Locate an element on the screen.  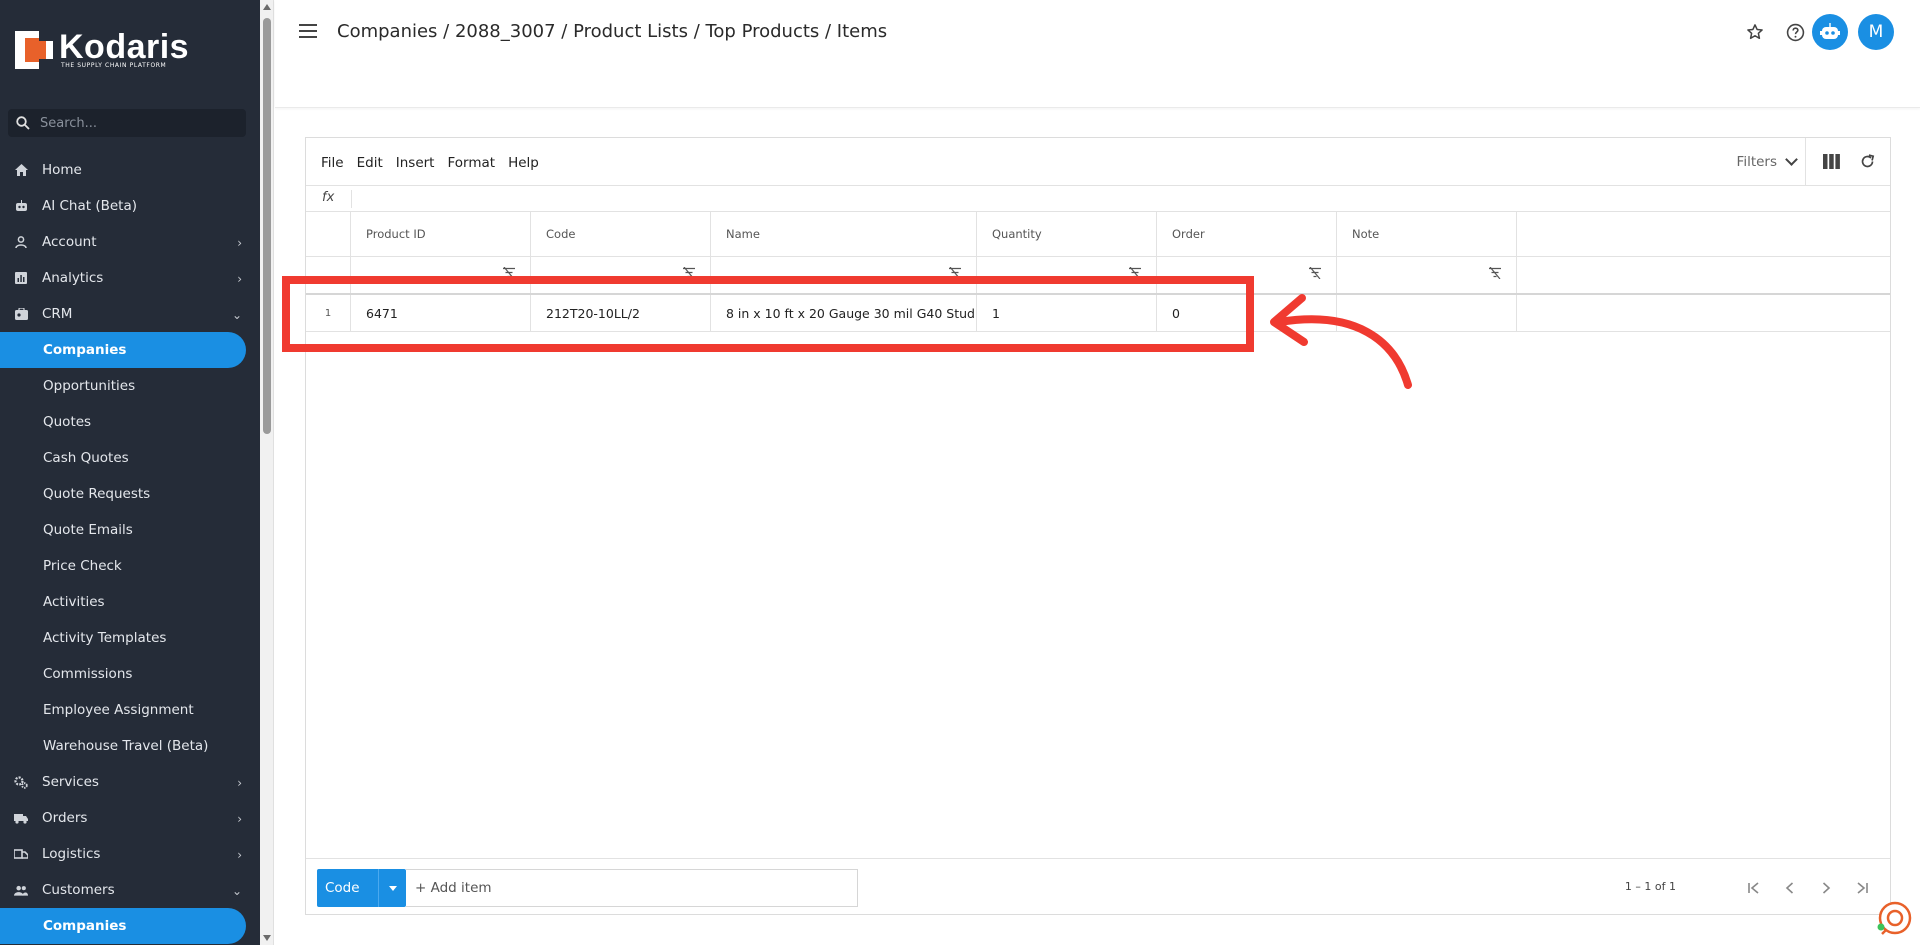
sidebar-item-quote-emails: Quote Emails is located at coordinates (130, 530).